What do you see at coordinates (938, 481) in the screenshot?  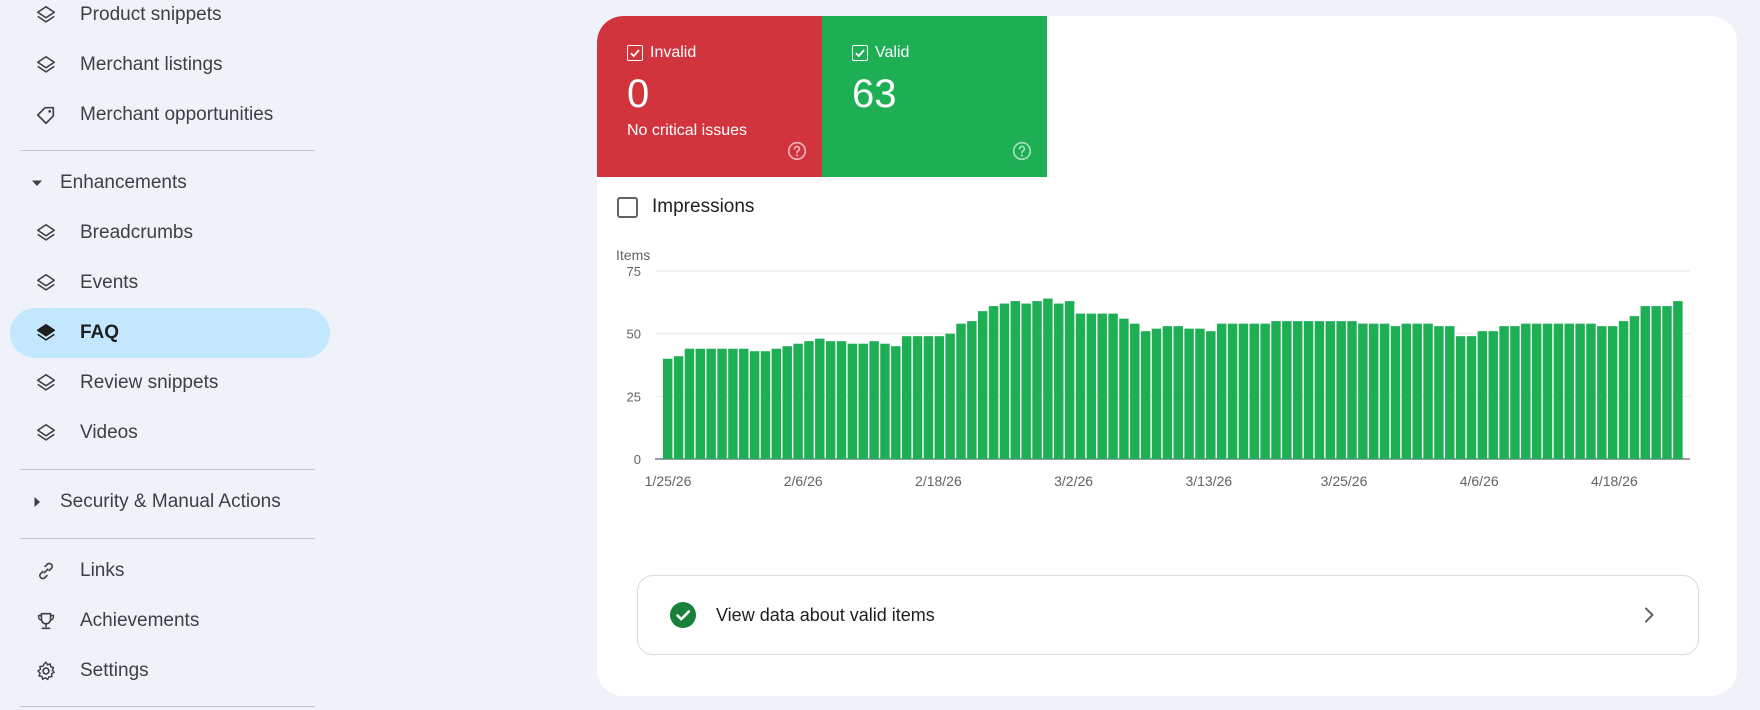 I see `x-tick-label: 2/18/26` at bounding box center [938, 481].